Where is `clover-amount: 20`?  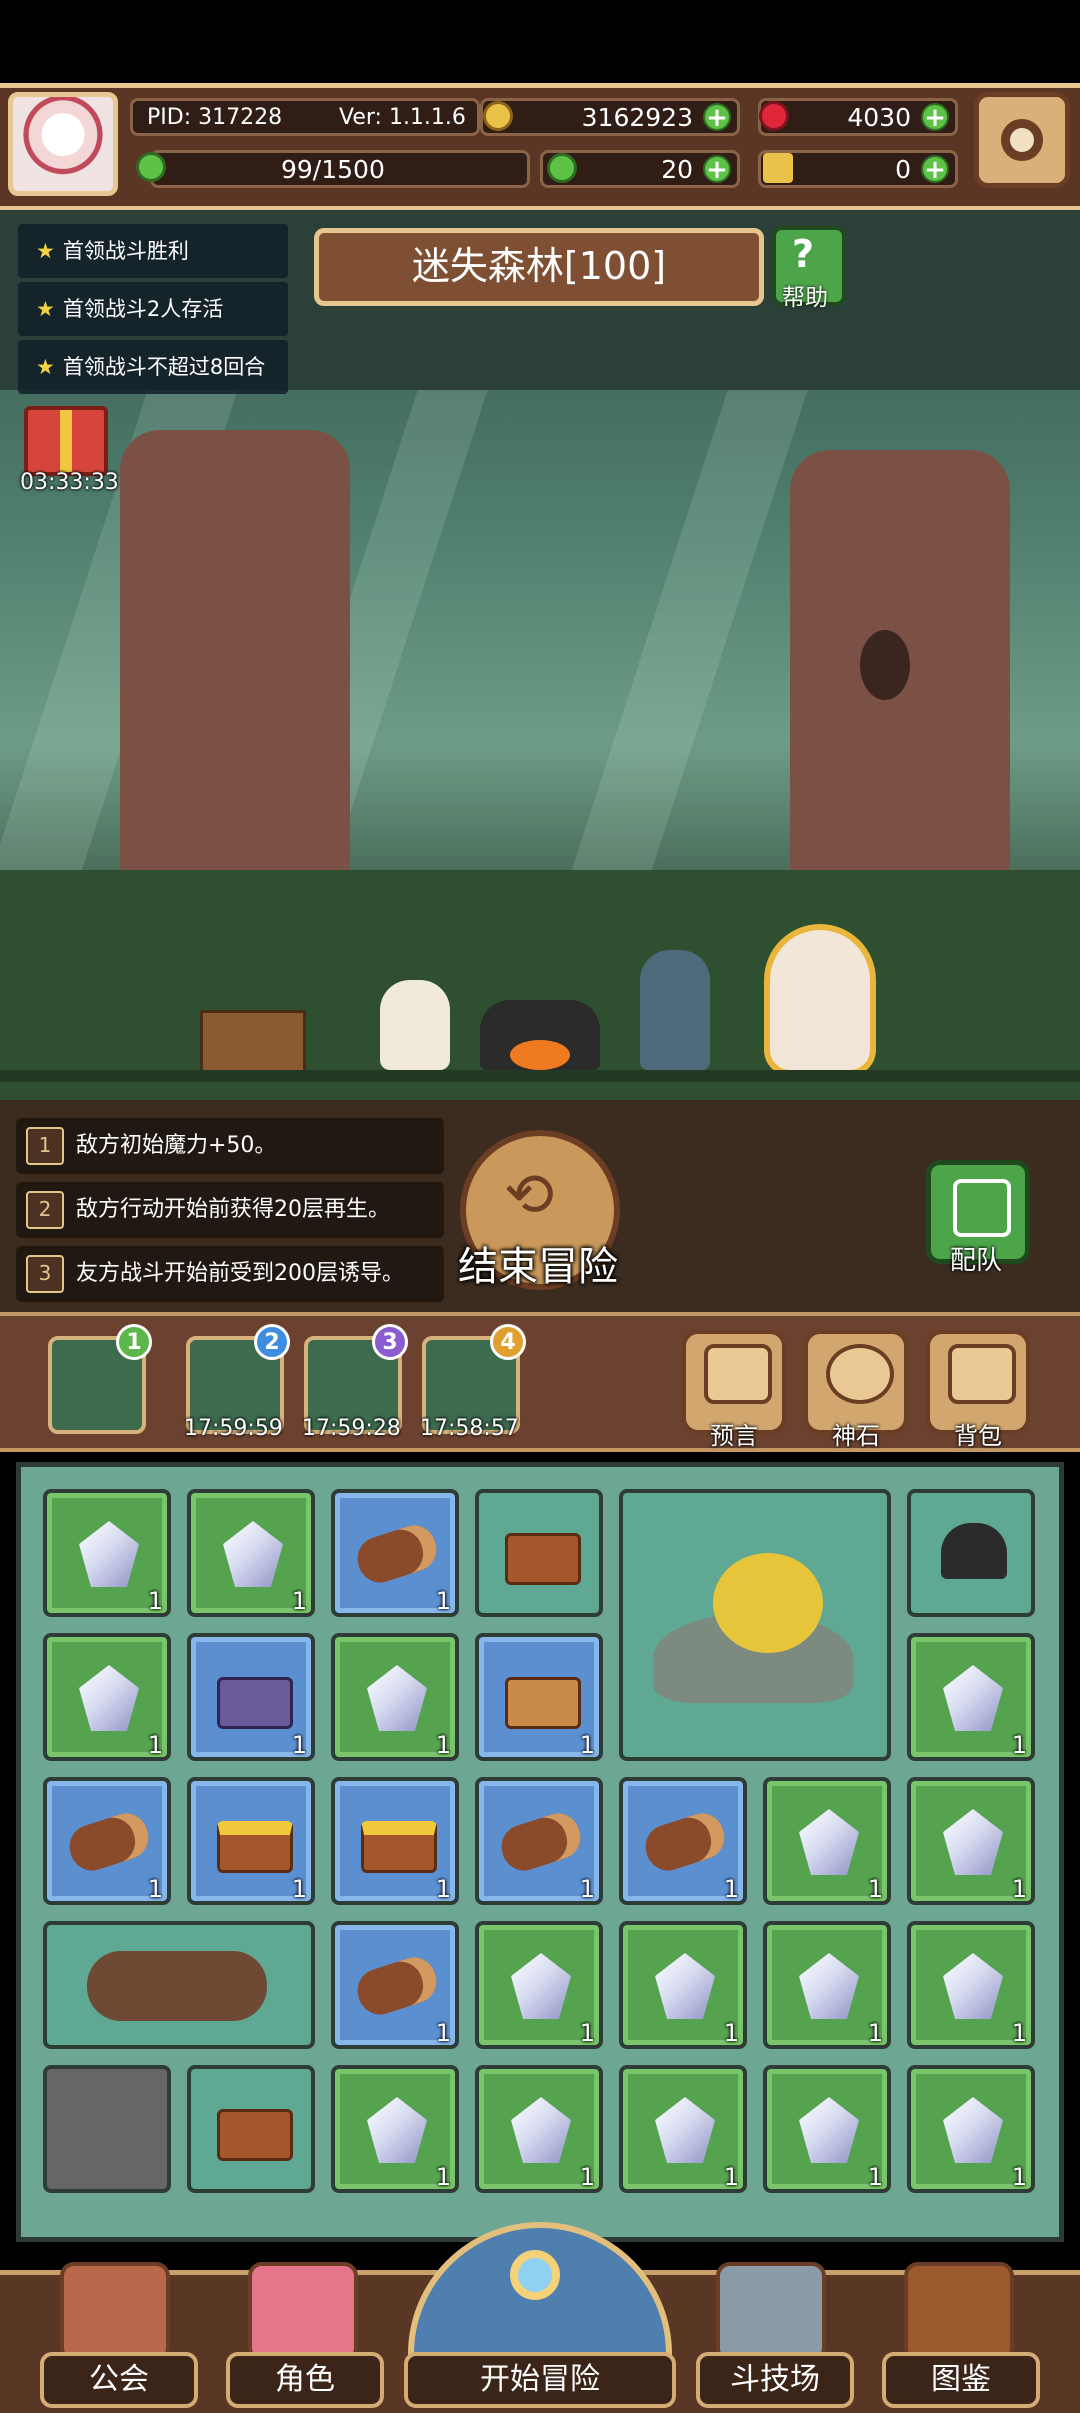 clover-amount: 20 is located at coordinates (677, 169).